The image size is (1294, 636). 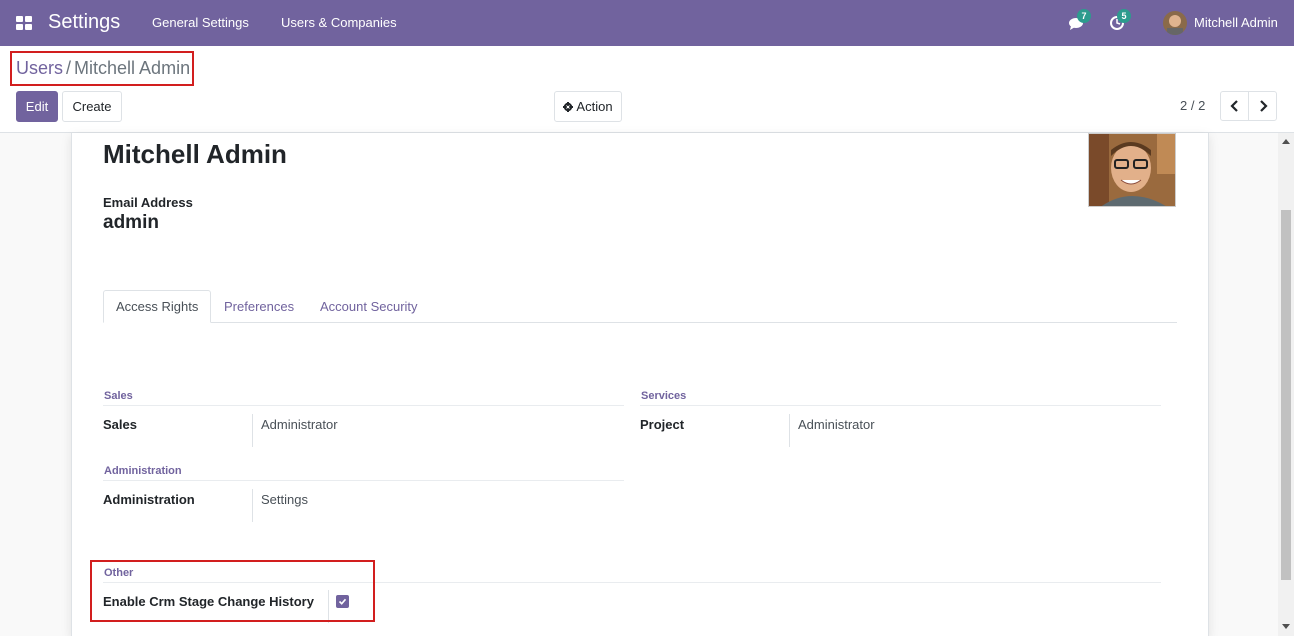 I want to click on pager-previous-button, so click(x=1234, y=106).